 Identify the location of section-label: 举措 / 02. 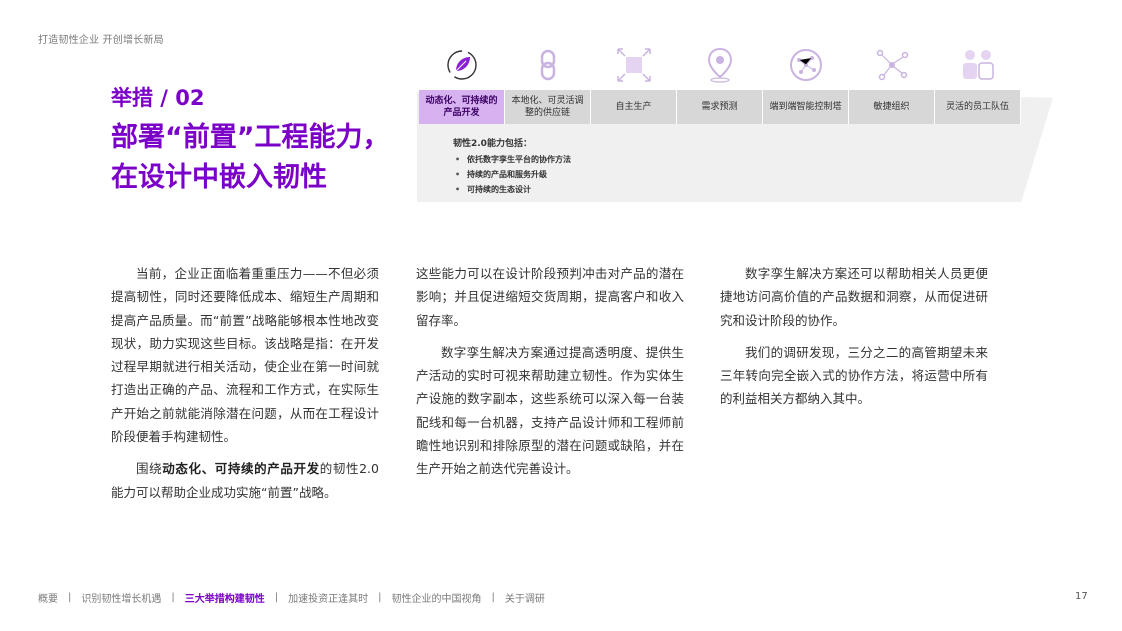
(158, 98).